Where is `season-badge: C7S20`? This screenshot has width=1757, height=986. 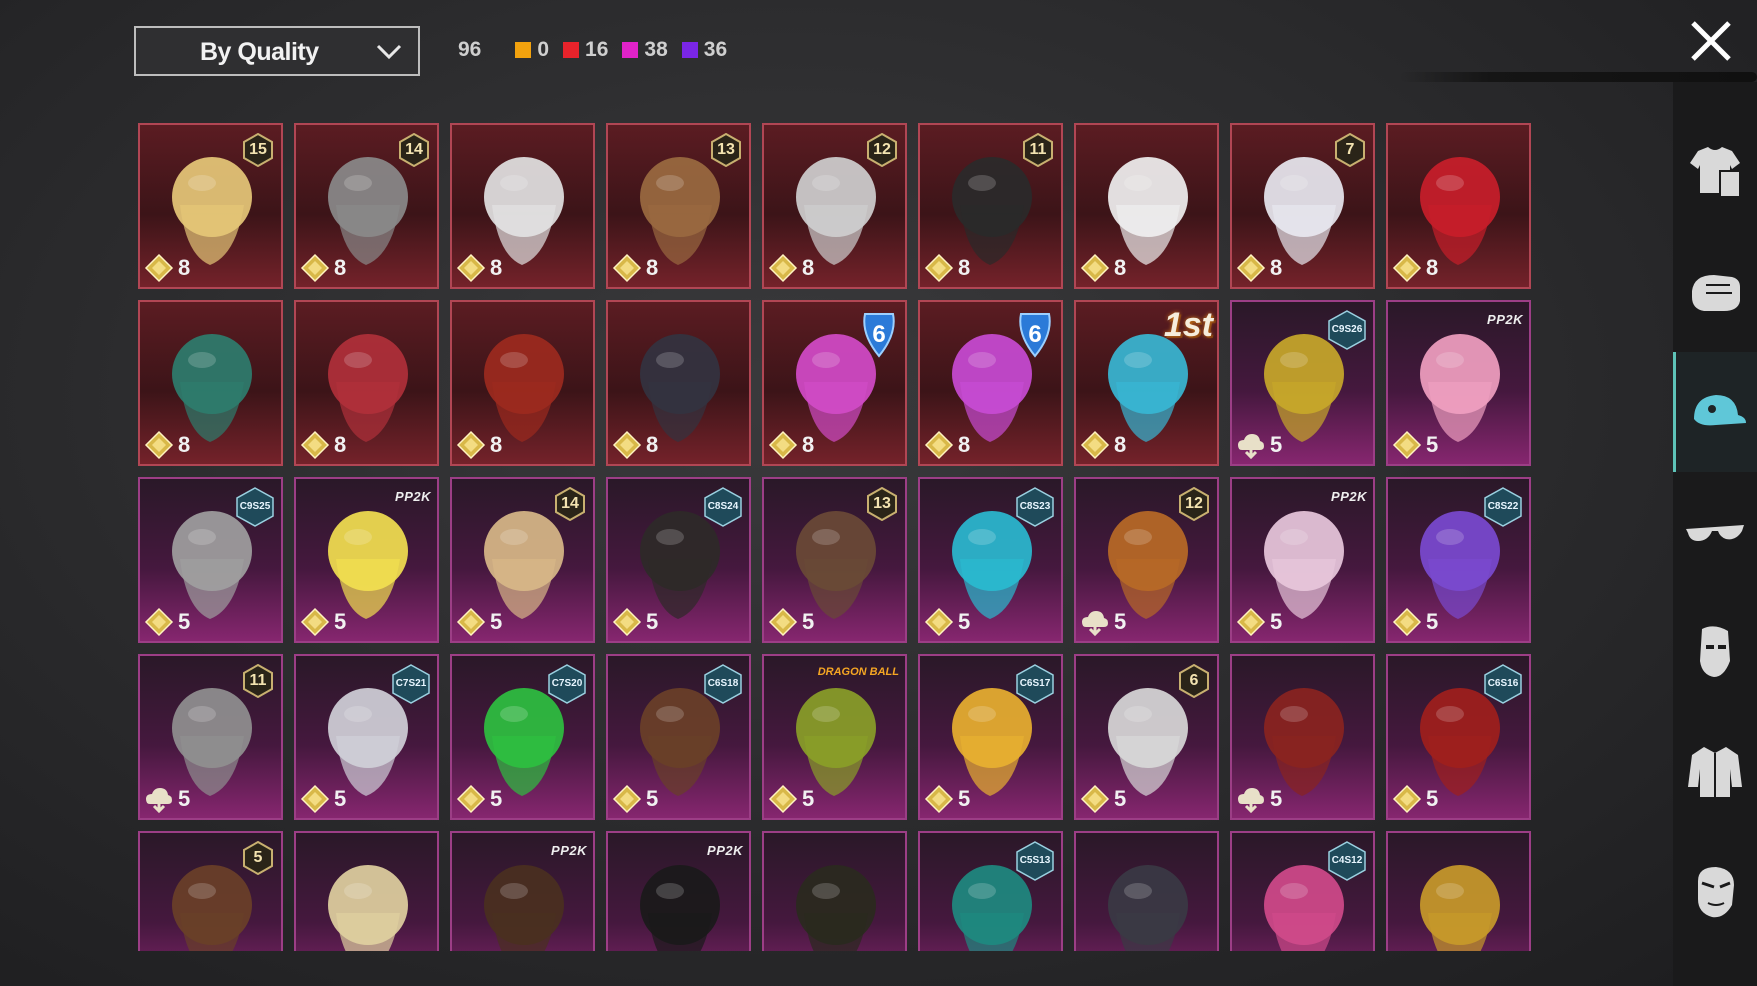 season-badge: C7S20 is located at coordinates (567, 683).